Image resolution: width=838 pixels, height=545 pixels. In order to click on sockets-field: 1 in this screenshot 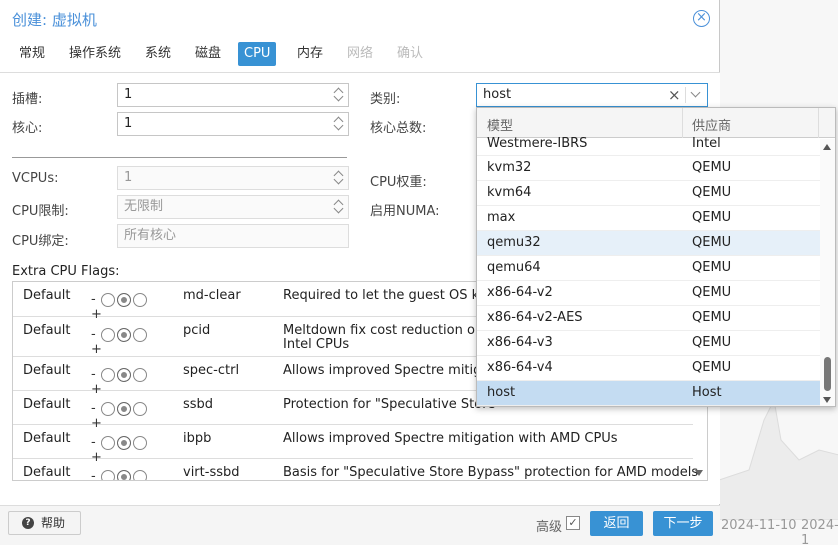, I will do `click(233, 95)`.